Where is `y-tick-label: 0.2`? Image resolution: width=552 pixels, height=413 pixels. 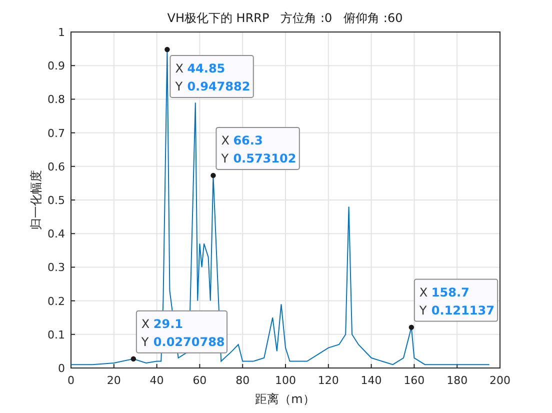 y-tick-label: 0.2 is located at coordinates (56, 301).